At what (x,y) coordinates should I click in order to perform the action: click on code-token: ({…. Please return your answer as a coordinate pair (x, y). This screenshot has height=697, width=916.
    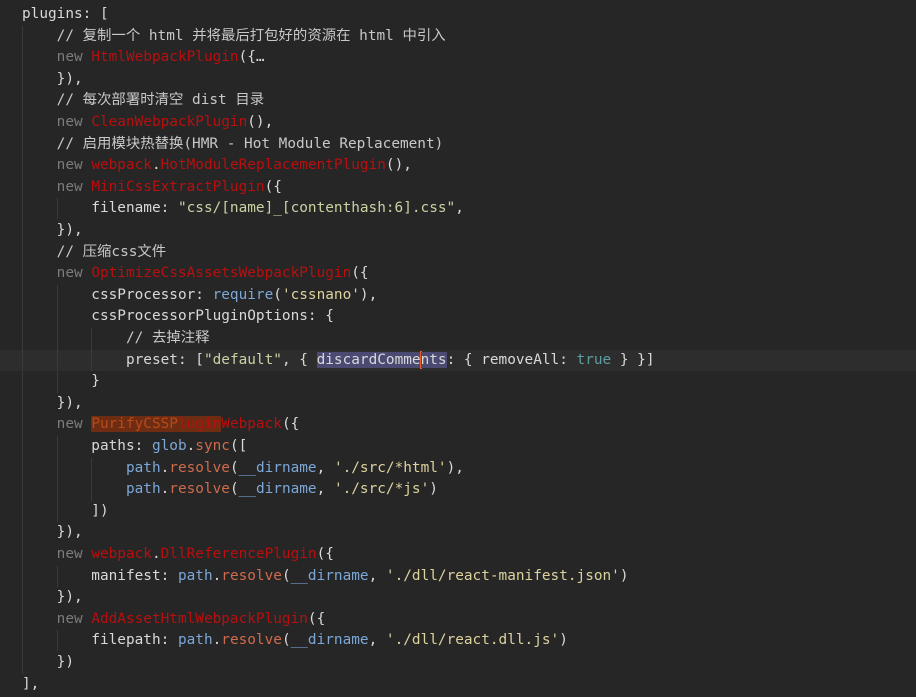
    Looking at the image, I should click on (251, 57).